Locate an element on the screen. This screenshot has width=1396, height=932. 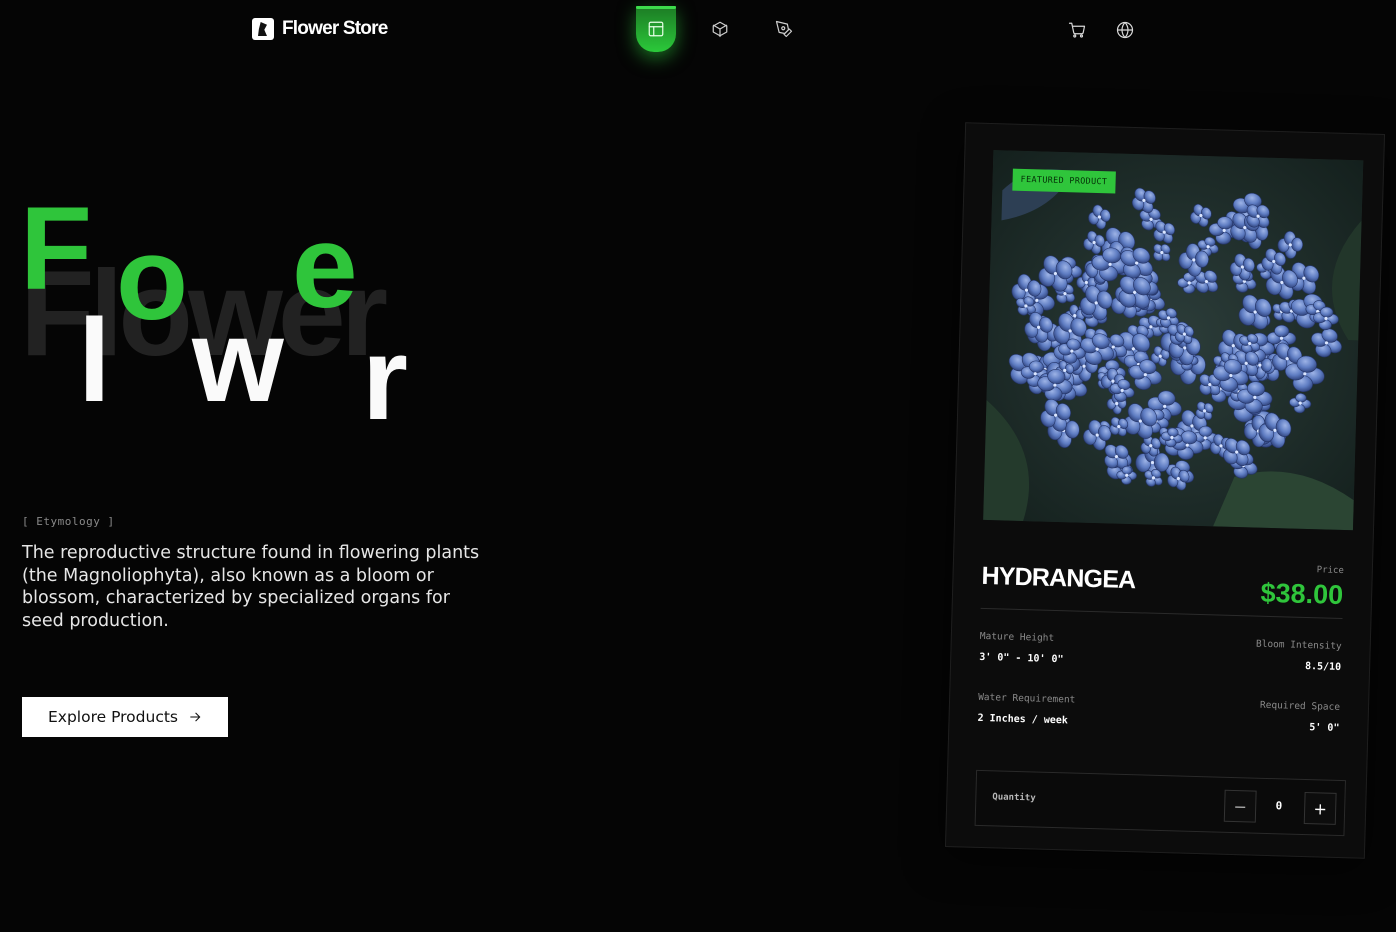
layout-icon is located at coordinates (656, 29).